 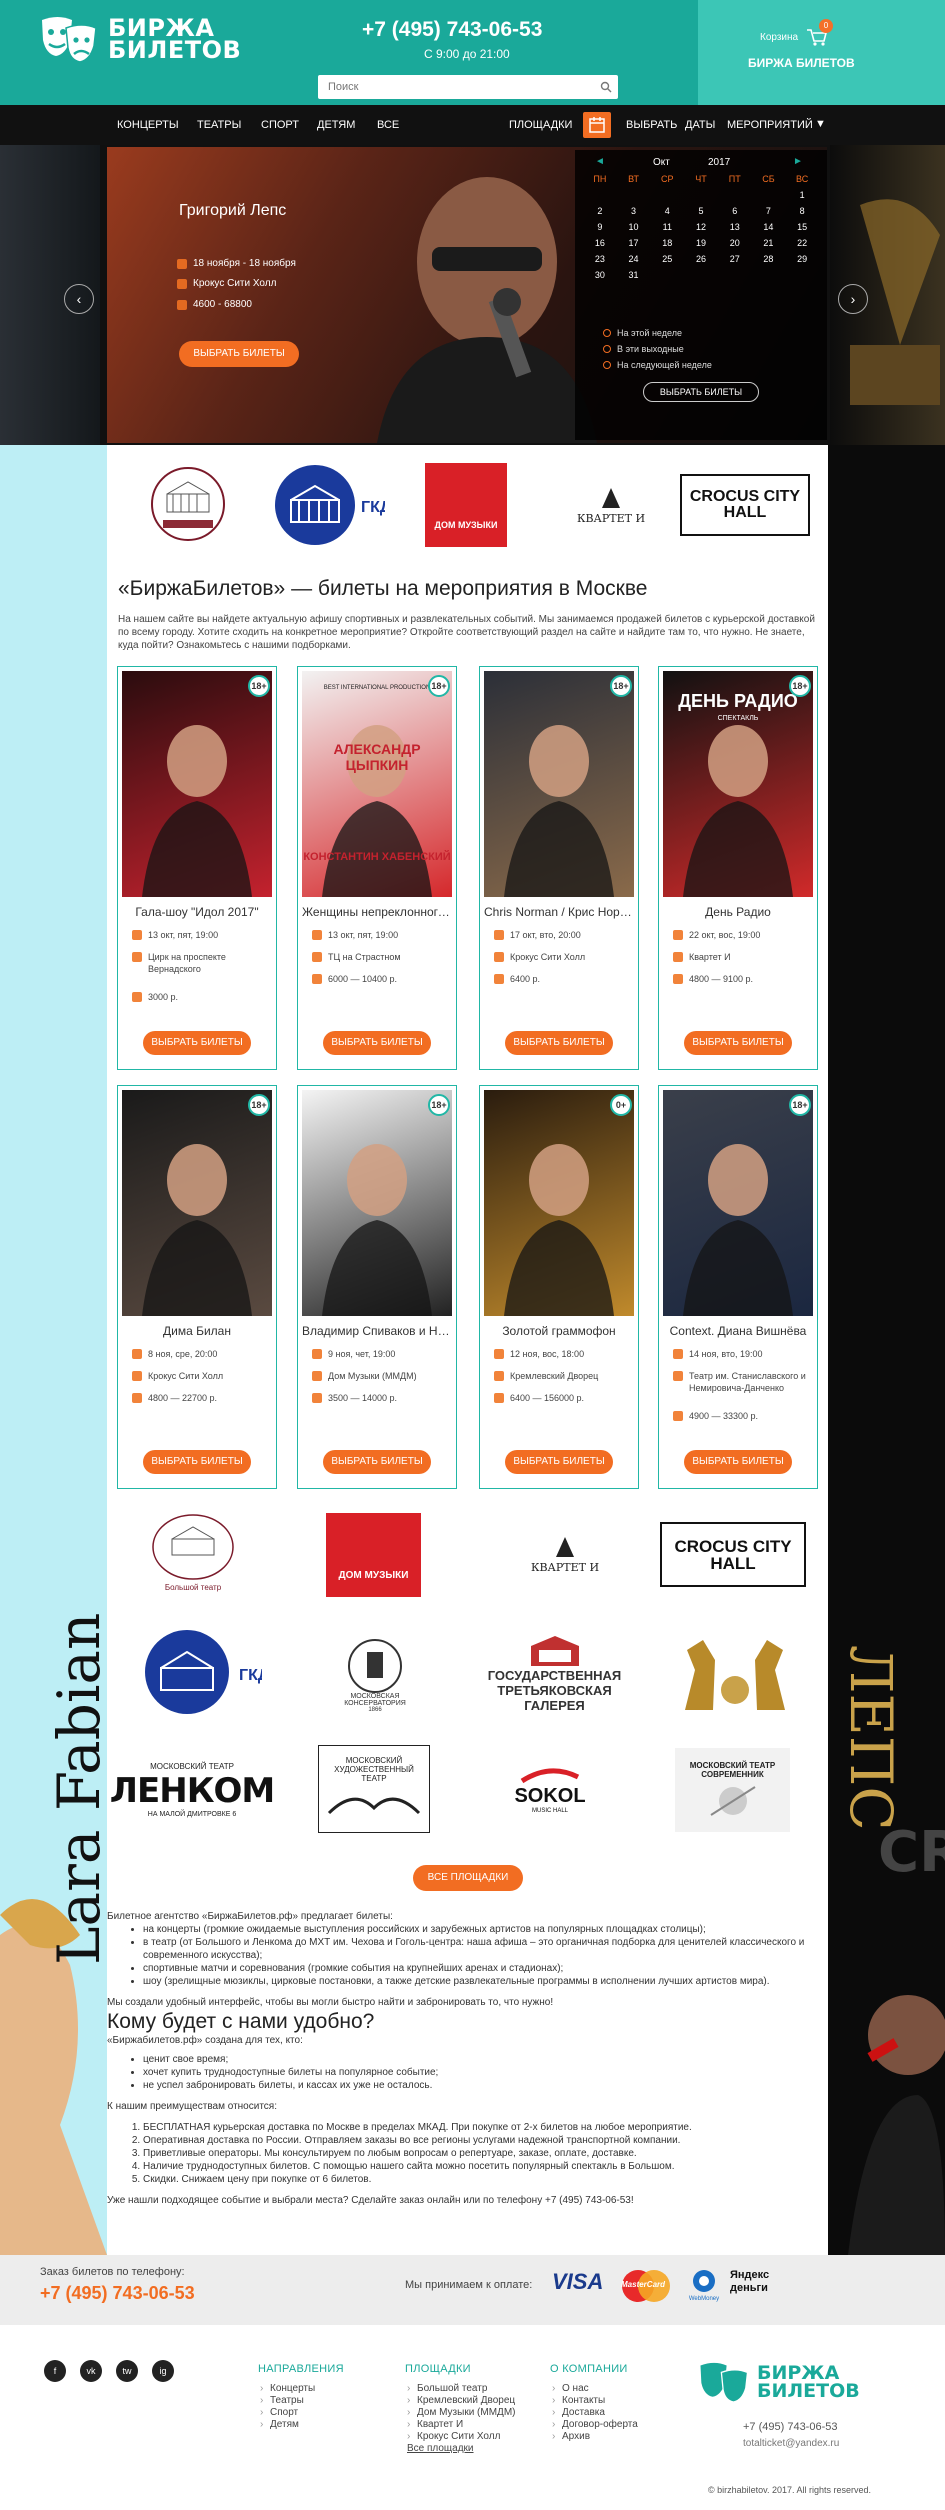 I want to click on calendar-day: 5, so click(x=701, y=211).